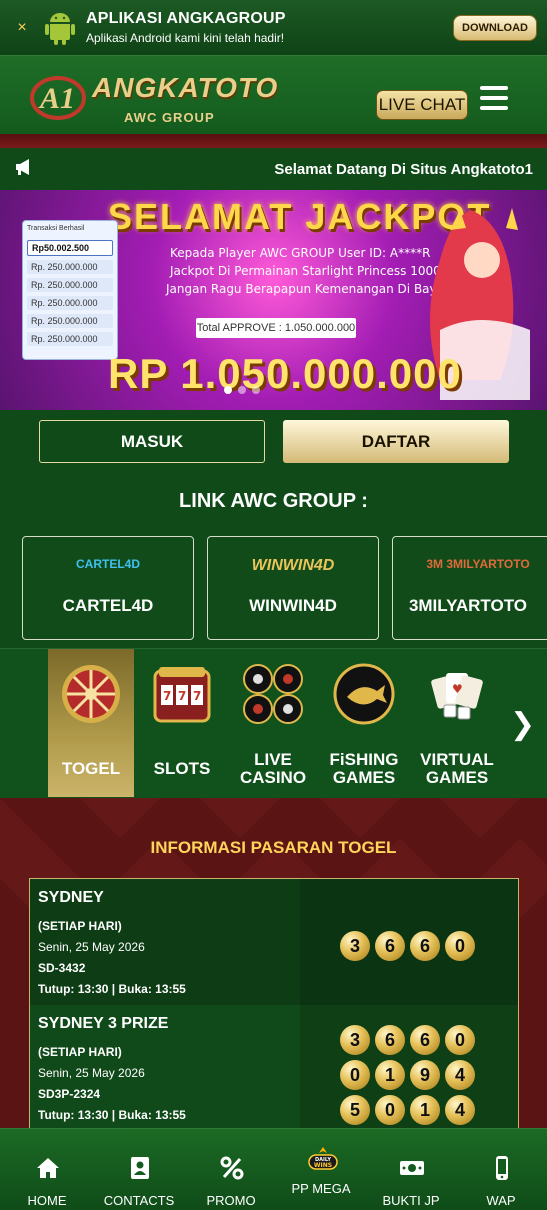  Describe the element at coordinates (273, 847) in the screenshot. I see `togel-heading: INFORMASI PASARAN TOGEL` at that location.